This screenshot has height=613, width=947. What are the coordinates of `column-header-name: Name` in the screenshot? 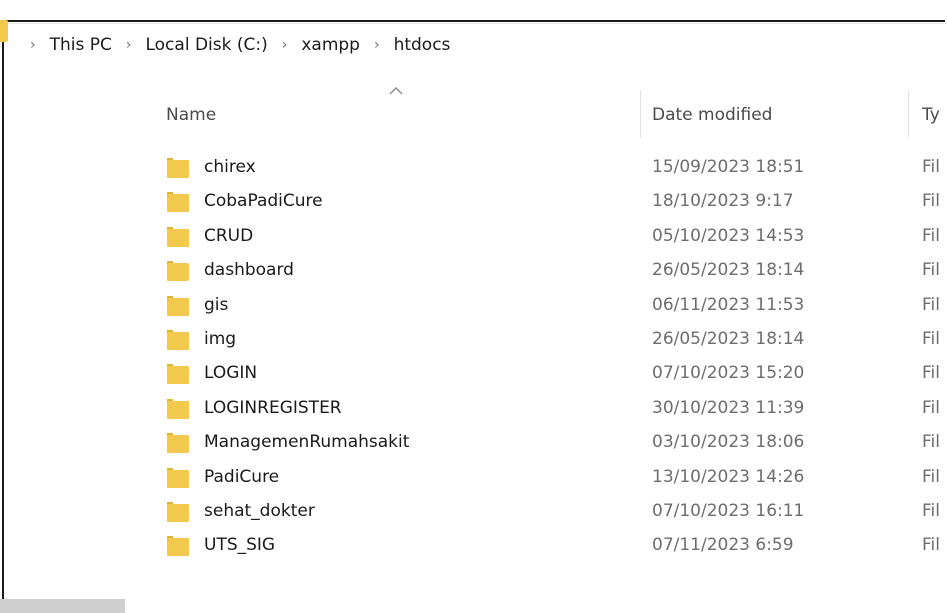 It's located at (191, 115).